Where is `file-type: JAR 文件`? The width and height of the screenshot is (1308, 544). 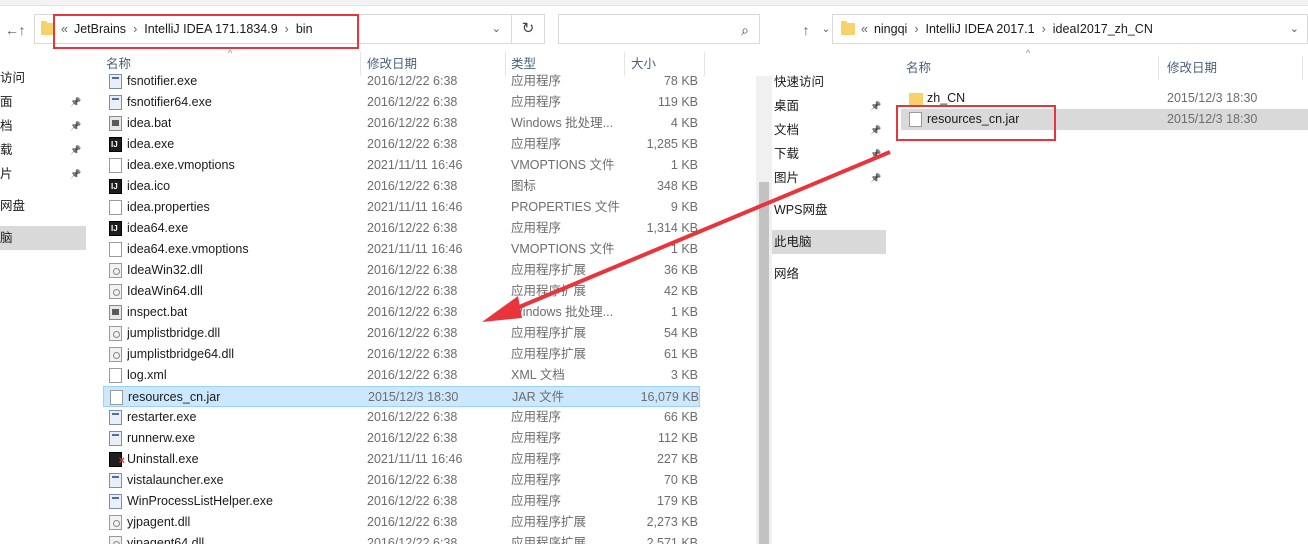 file-type: JAR 文件 is located at coordinates (538, 397).